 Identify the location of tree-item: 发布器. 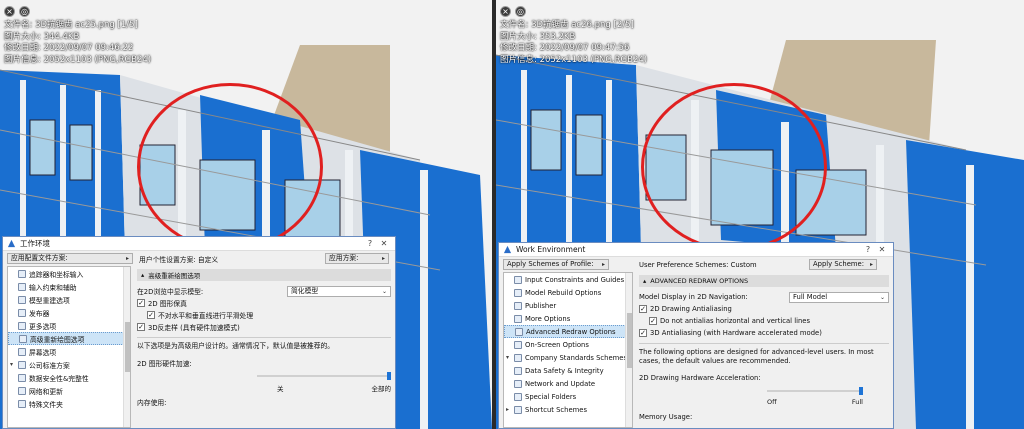
(69, 312).